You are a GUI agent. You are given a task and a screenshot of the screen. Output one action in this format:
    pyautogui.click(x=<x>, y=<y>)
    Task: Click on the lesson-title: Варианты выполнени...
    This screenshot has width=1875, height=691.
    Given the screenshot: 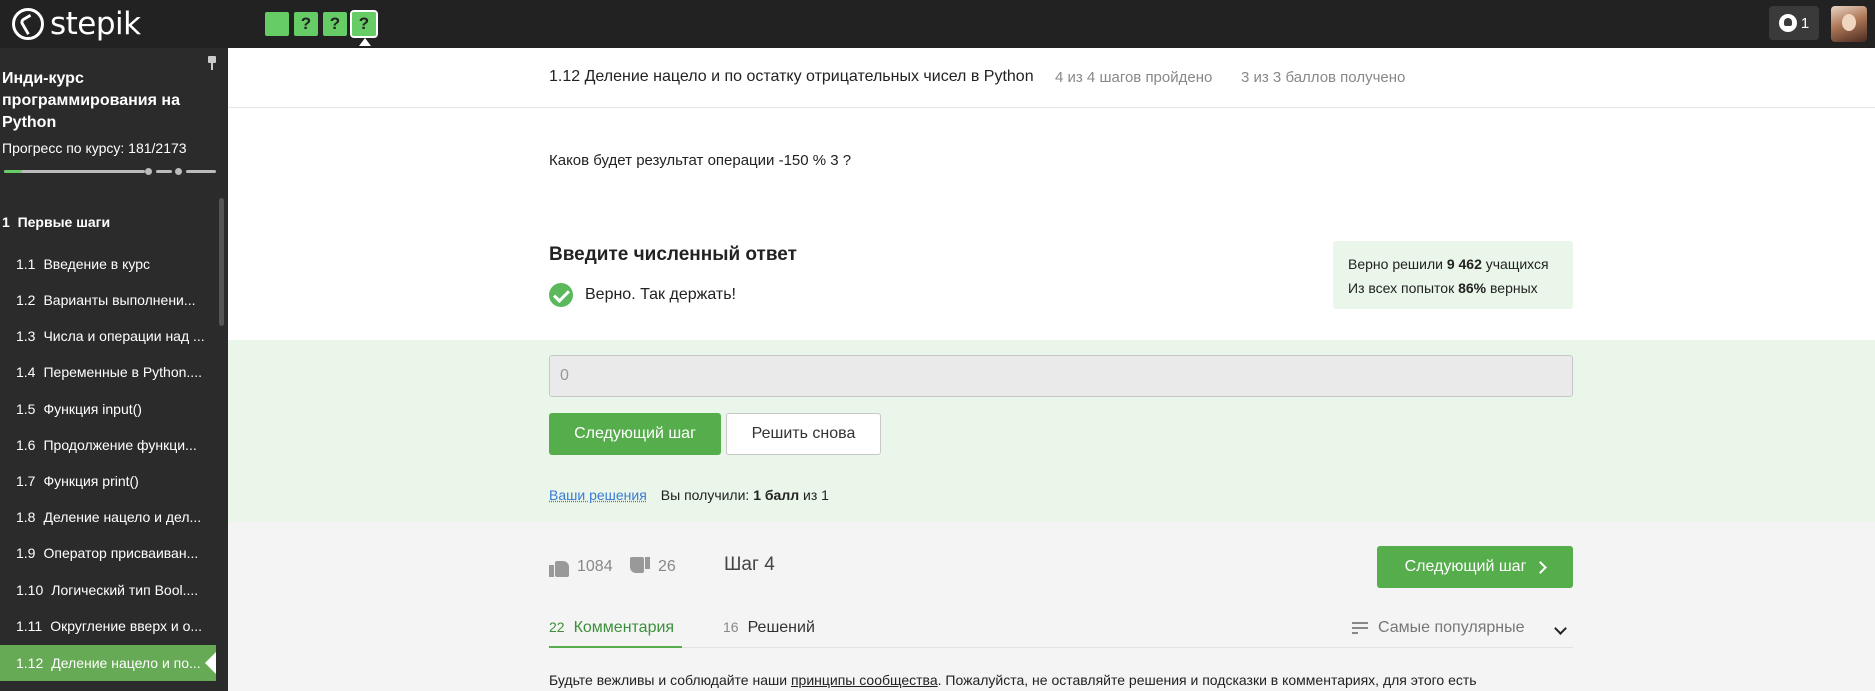 What is the action you would take?
    pyautogui.click(x=119, y=300)
    